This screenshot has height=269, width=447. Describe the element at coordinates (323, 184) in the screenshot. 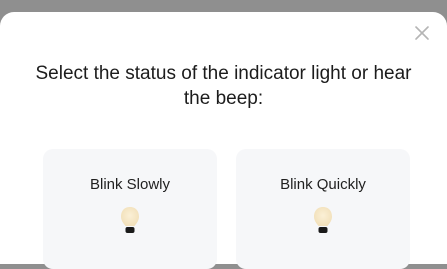

I see `option-label: Blink Quickly` at that location.